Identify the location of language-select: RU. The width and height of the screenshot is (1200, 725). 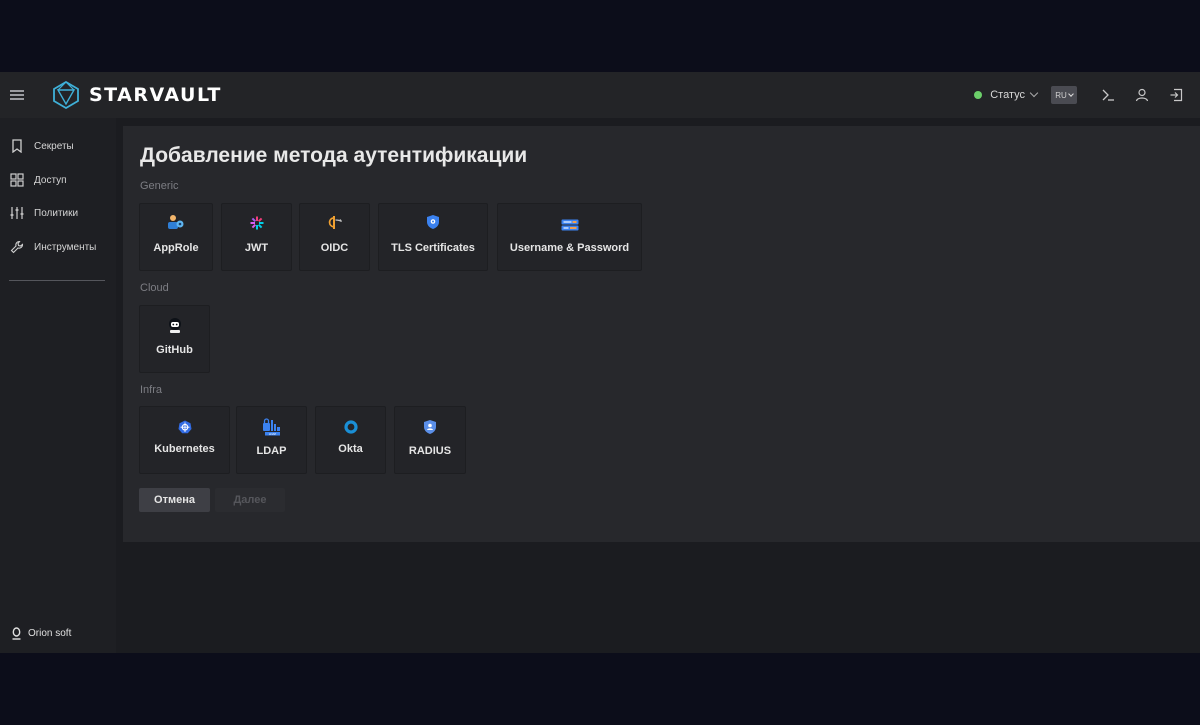
(1064, 95).